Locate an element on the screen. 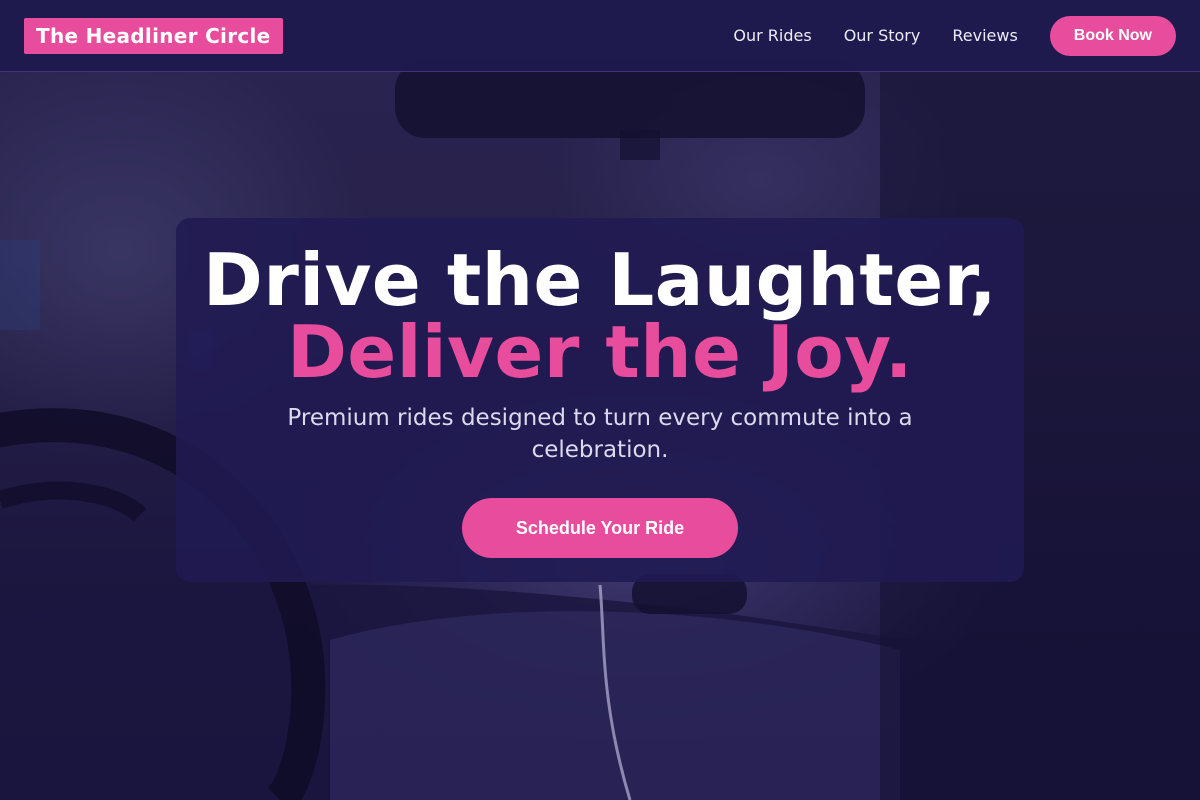 This screenshot has width=1200, height=800. schedule-ride-button: Schedule Your Ride is located at coordinates (600, 528).